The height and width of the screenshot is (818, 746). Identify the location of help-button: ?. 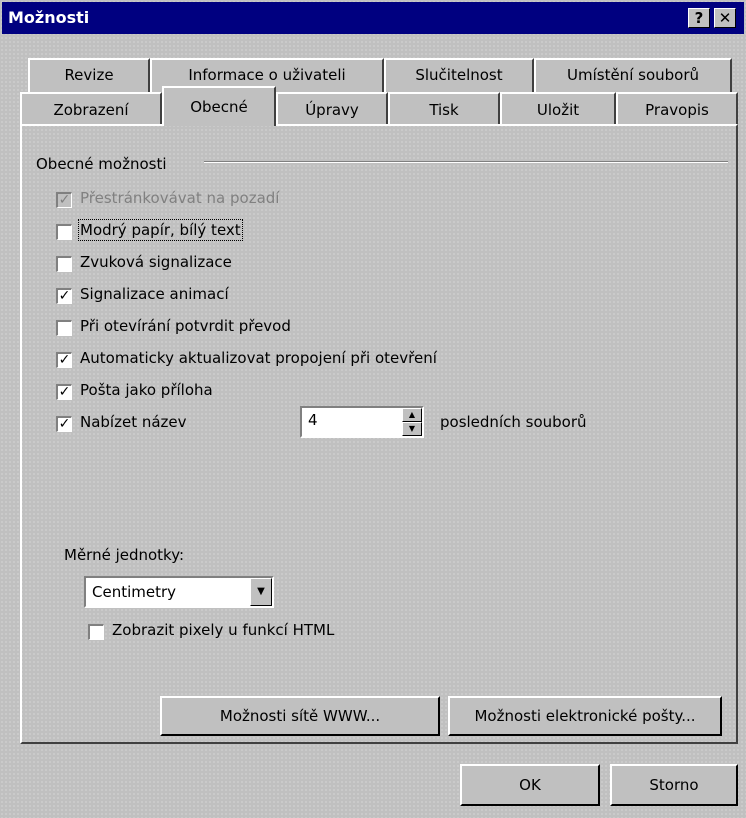
(699, 18).